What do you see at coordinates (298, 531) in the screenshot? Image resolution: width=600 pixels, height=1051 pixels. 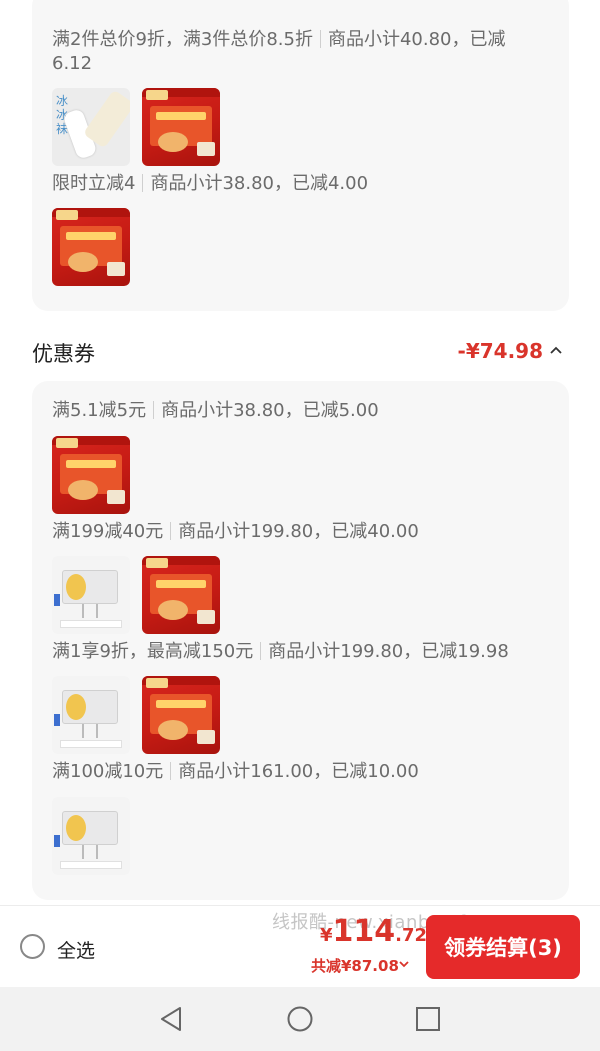 I see `coupon-summary: 商品小计199.80，已减40.00` at bounding box center [298, 531].